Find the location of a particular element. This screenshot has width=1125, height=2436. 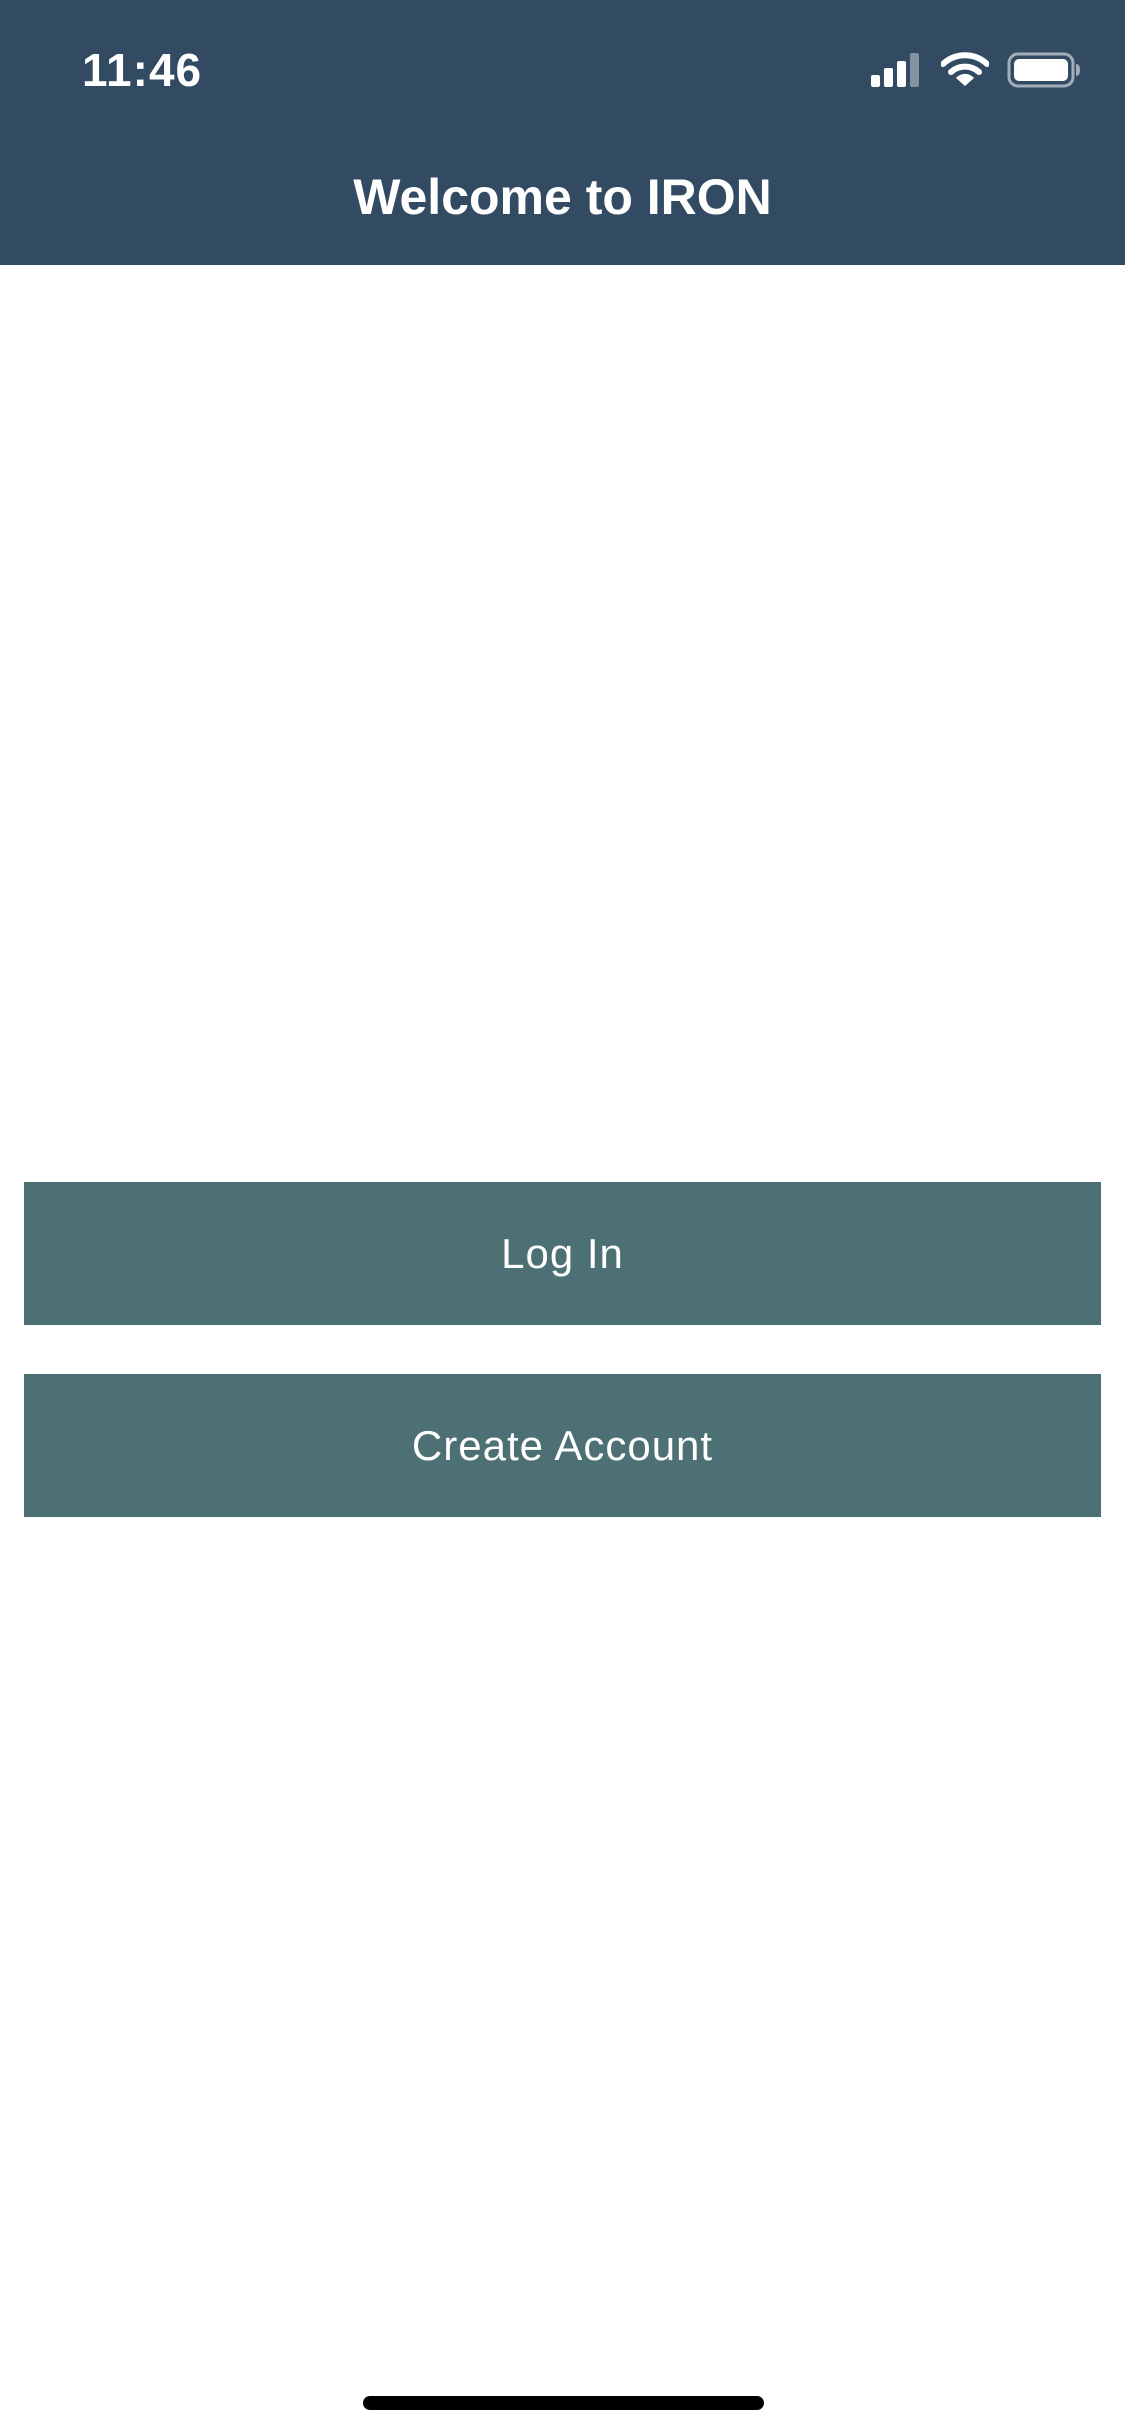

status-icons is located at coordinates (967, 70).